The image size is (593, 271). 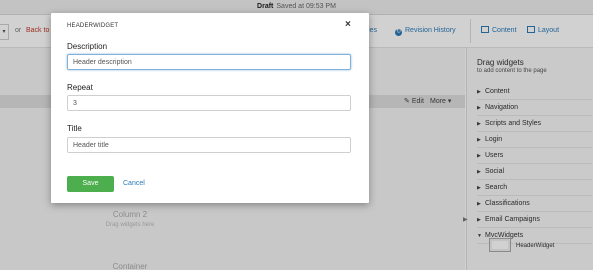 What do you see at coordinates (209, 62) in the screenshot?
I see `description-input: Header description` at bounding box center [209, 62].